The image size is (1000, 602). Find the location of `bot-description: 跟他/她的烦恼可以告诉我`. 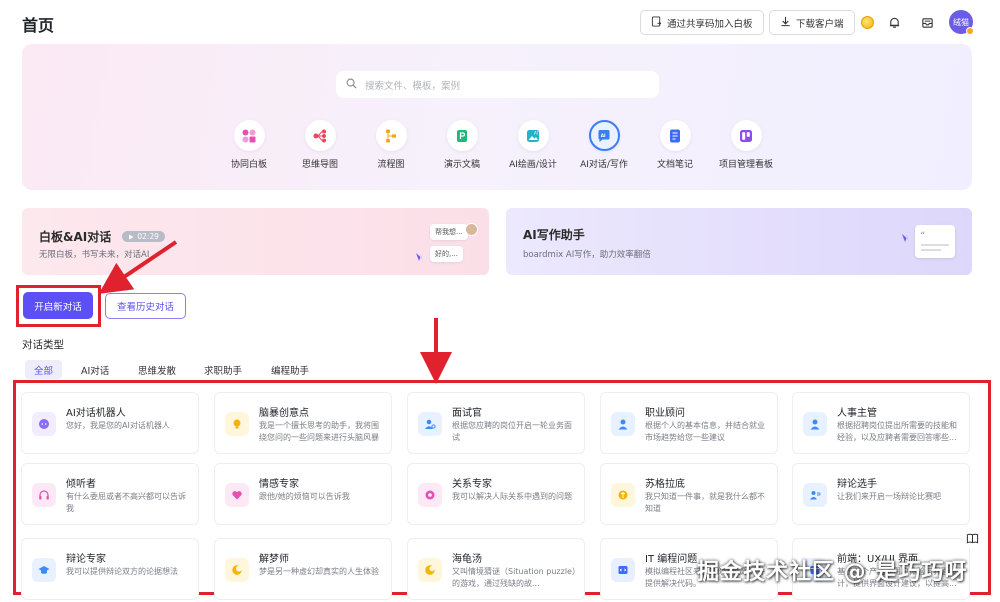

bot-description: 跟他/她的烦恼可以告诉我 is located at coordinates (304, 496).